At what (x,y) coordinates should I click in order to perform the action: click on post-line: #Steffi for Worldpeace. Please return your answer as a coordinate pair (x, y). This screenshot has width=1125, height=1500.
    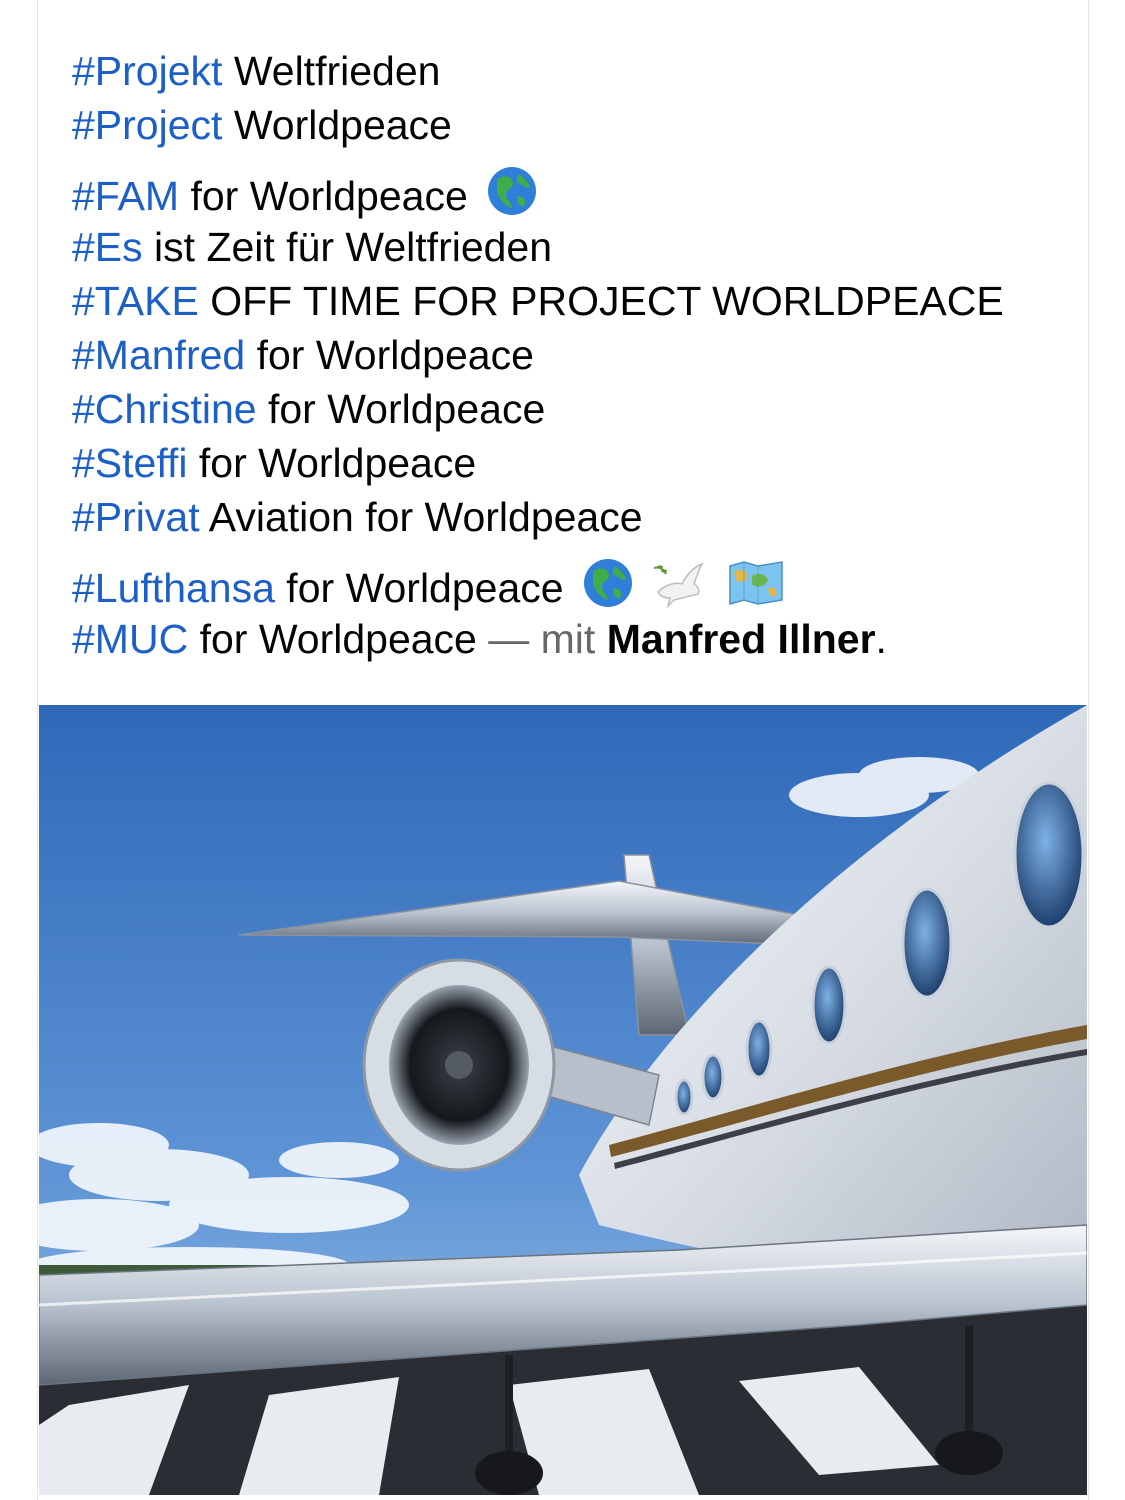
    Looking at the image, I should click on (565, 463).